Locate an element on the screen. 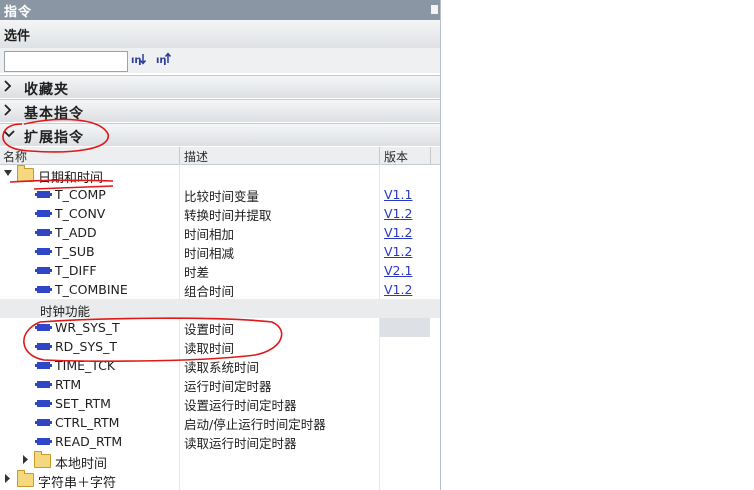 The height and width of the screenshot is (490, 754). instruction-row: RTM 运行时间定时器 is located at coordinates (220, 384).